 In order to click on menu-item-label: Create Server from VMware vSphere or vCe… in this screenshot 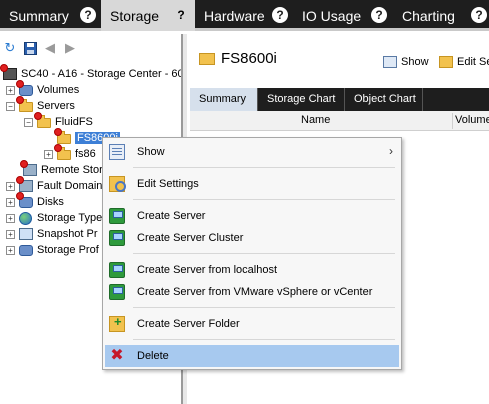, I will do `click(255, 292)`.